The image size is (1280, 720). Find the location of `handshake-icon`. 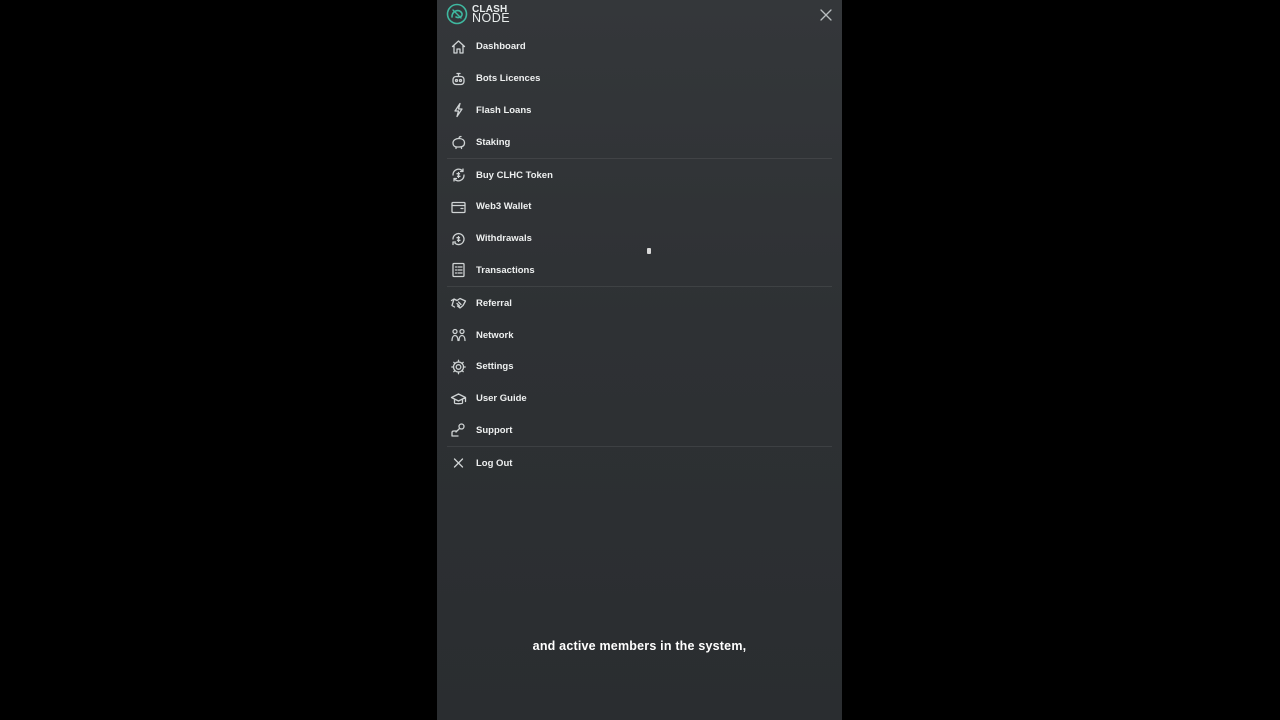

handshake-icon is located at coordinates (458, 303).